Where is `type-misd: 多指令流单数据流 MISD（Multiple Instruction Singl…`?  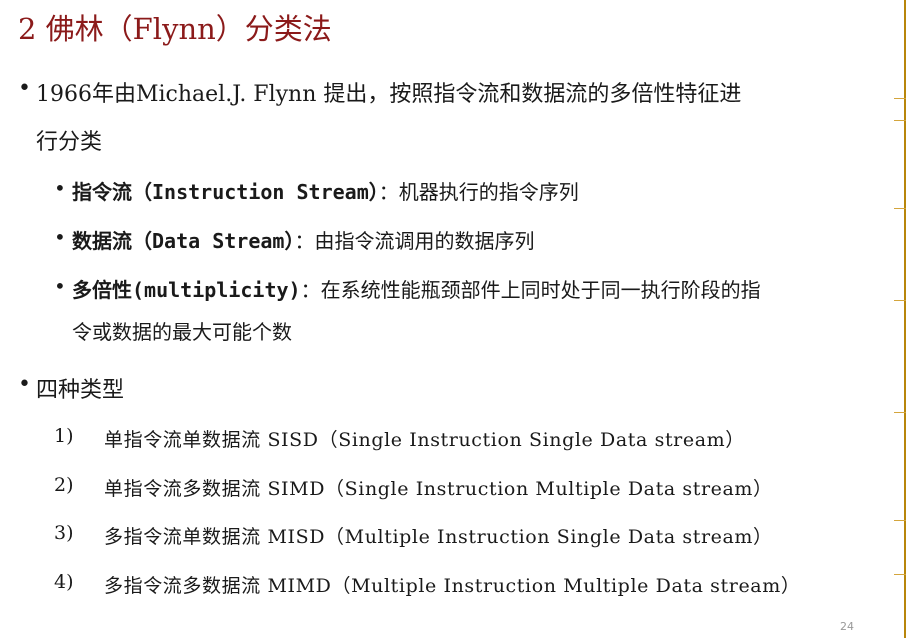
type-misd: 多指令流单数据流 MISD（Multiple Instruction Singl… is located at coordinates (438, 537).